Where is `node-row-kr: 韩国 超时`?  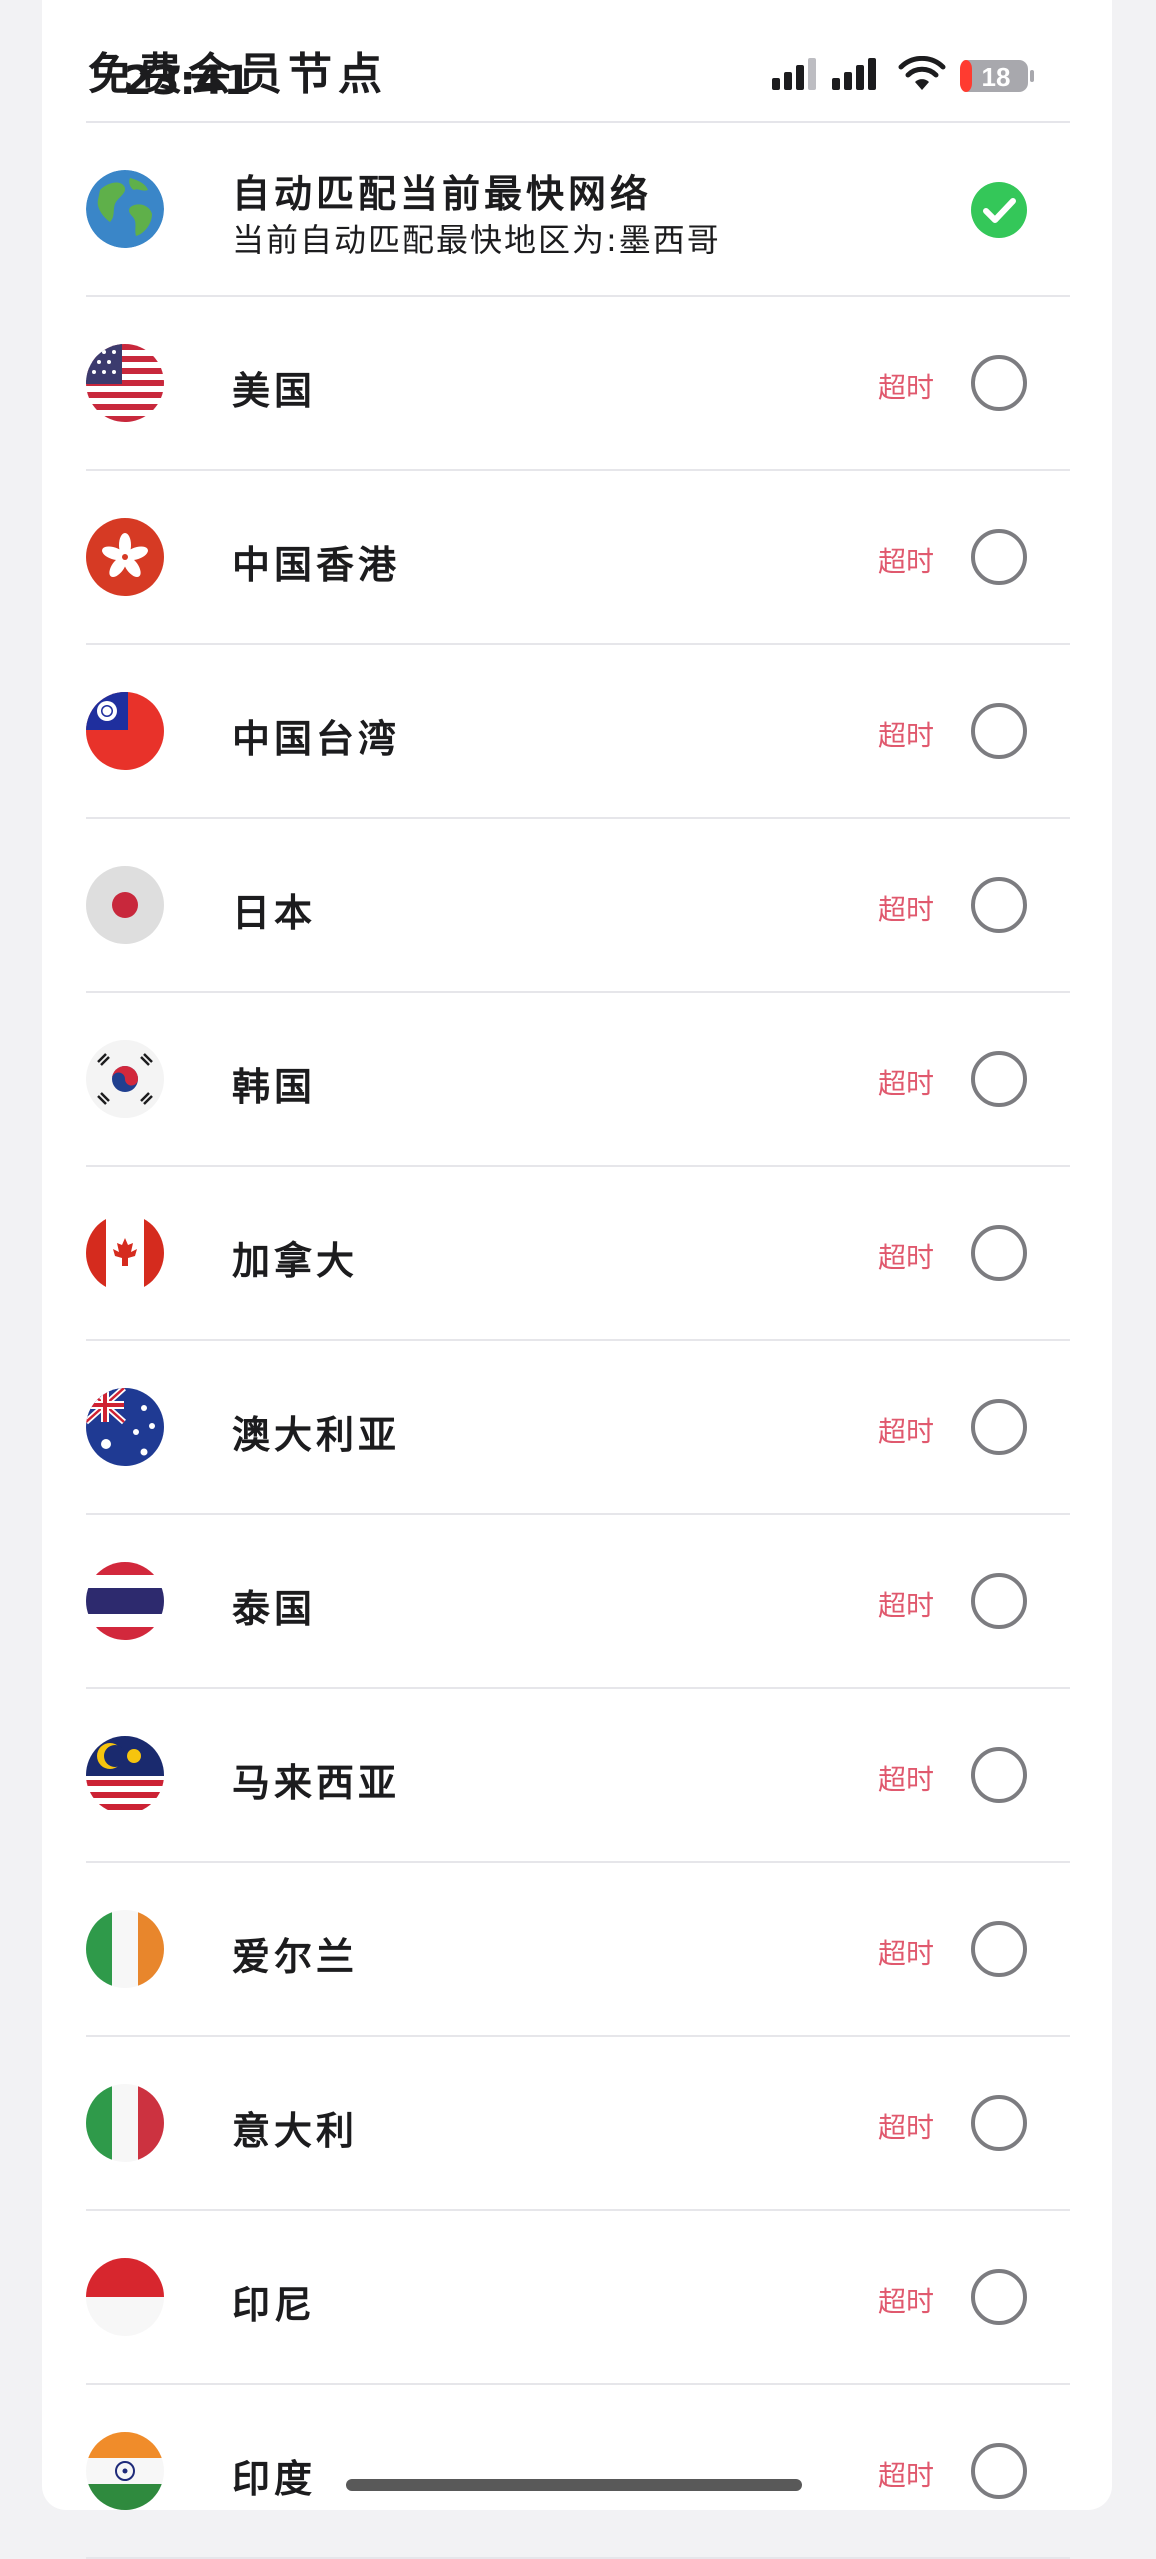
node-row-kr: 韩国 超时 is located at coordinates (578, 1080).